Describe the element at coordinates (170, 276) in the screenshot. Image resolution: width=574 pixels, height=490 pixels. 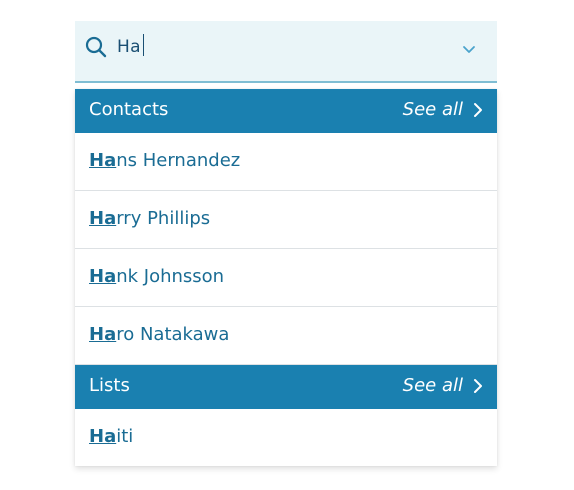
I see `result-rest: nk Johnsson` at that location.